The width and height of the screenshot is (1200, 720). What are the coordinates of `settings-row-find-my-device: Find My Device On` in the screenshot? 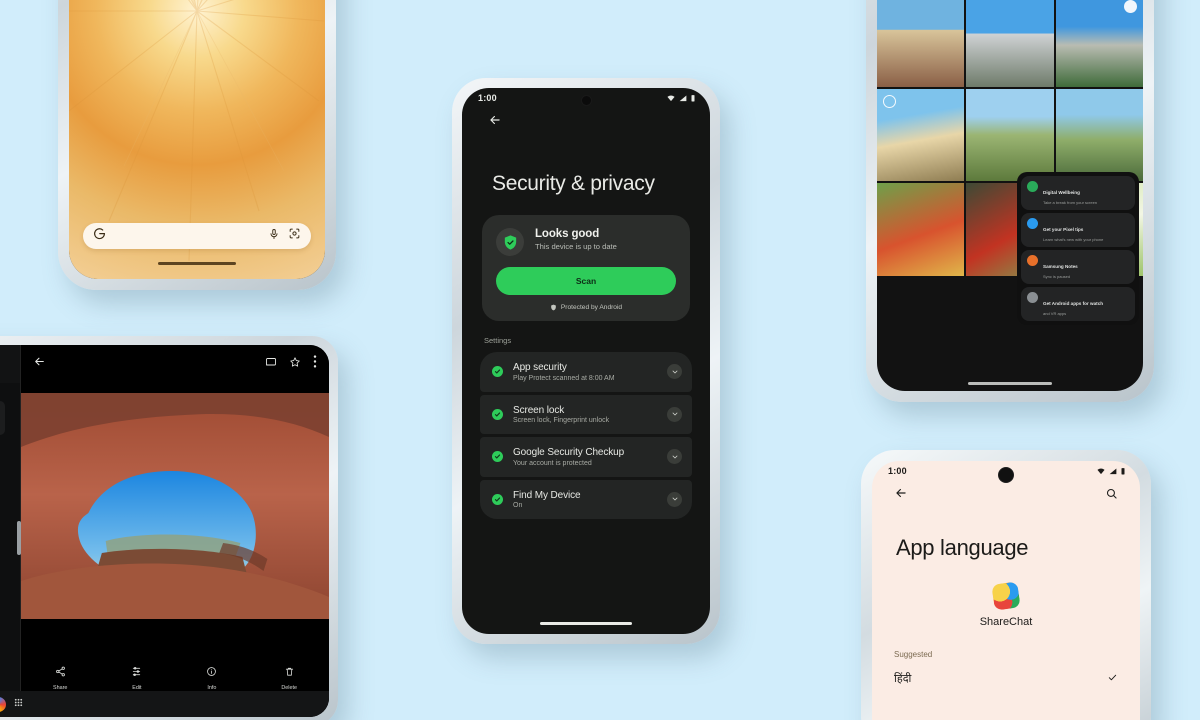 It's located at (586, 499).